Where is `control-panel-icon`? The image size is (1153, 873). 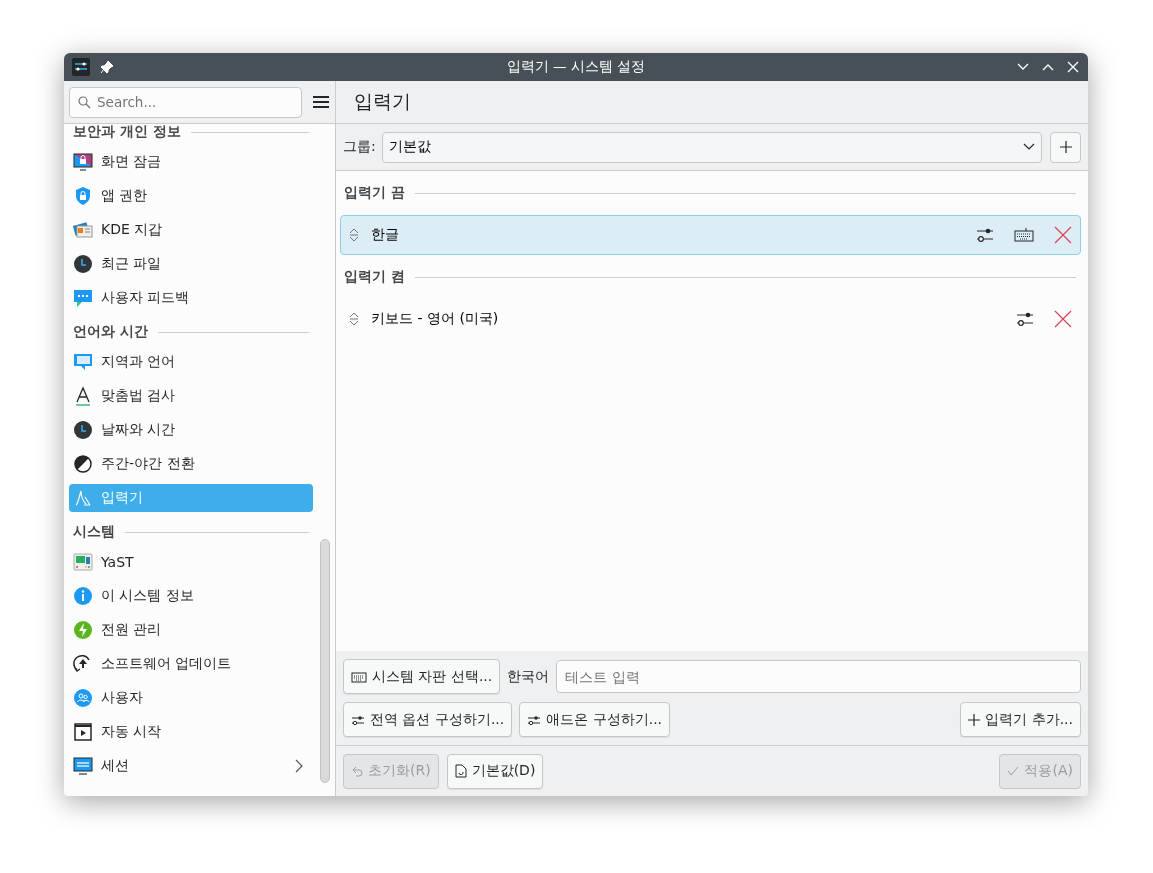
control-panel-icon is located at coordinates (83, 562).